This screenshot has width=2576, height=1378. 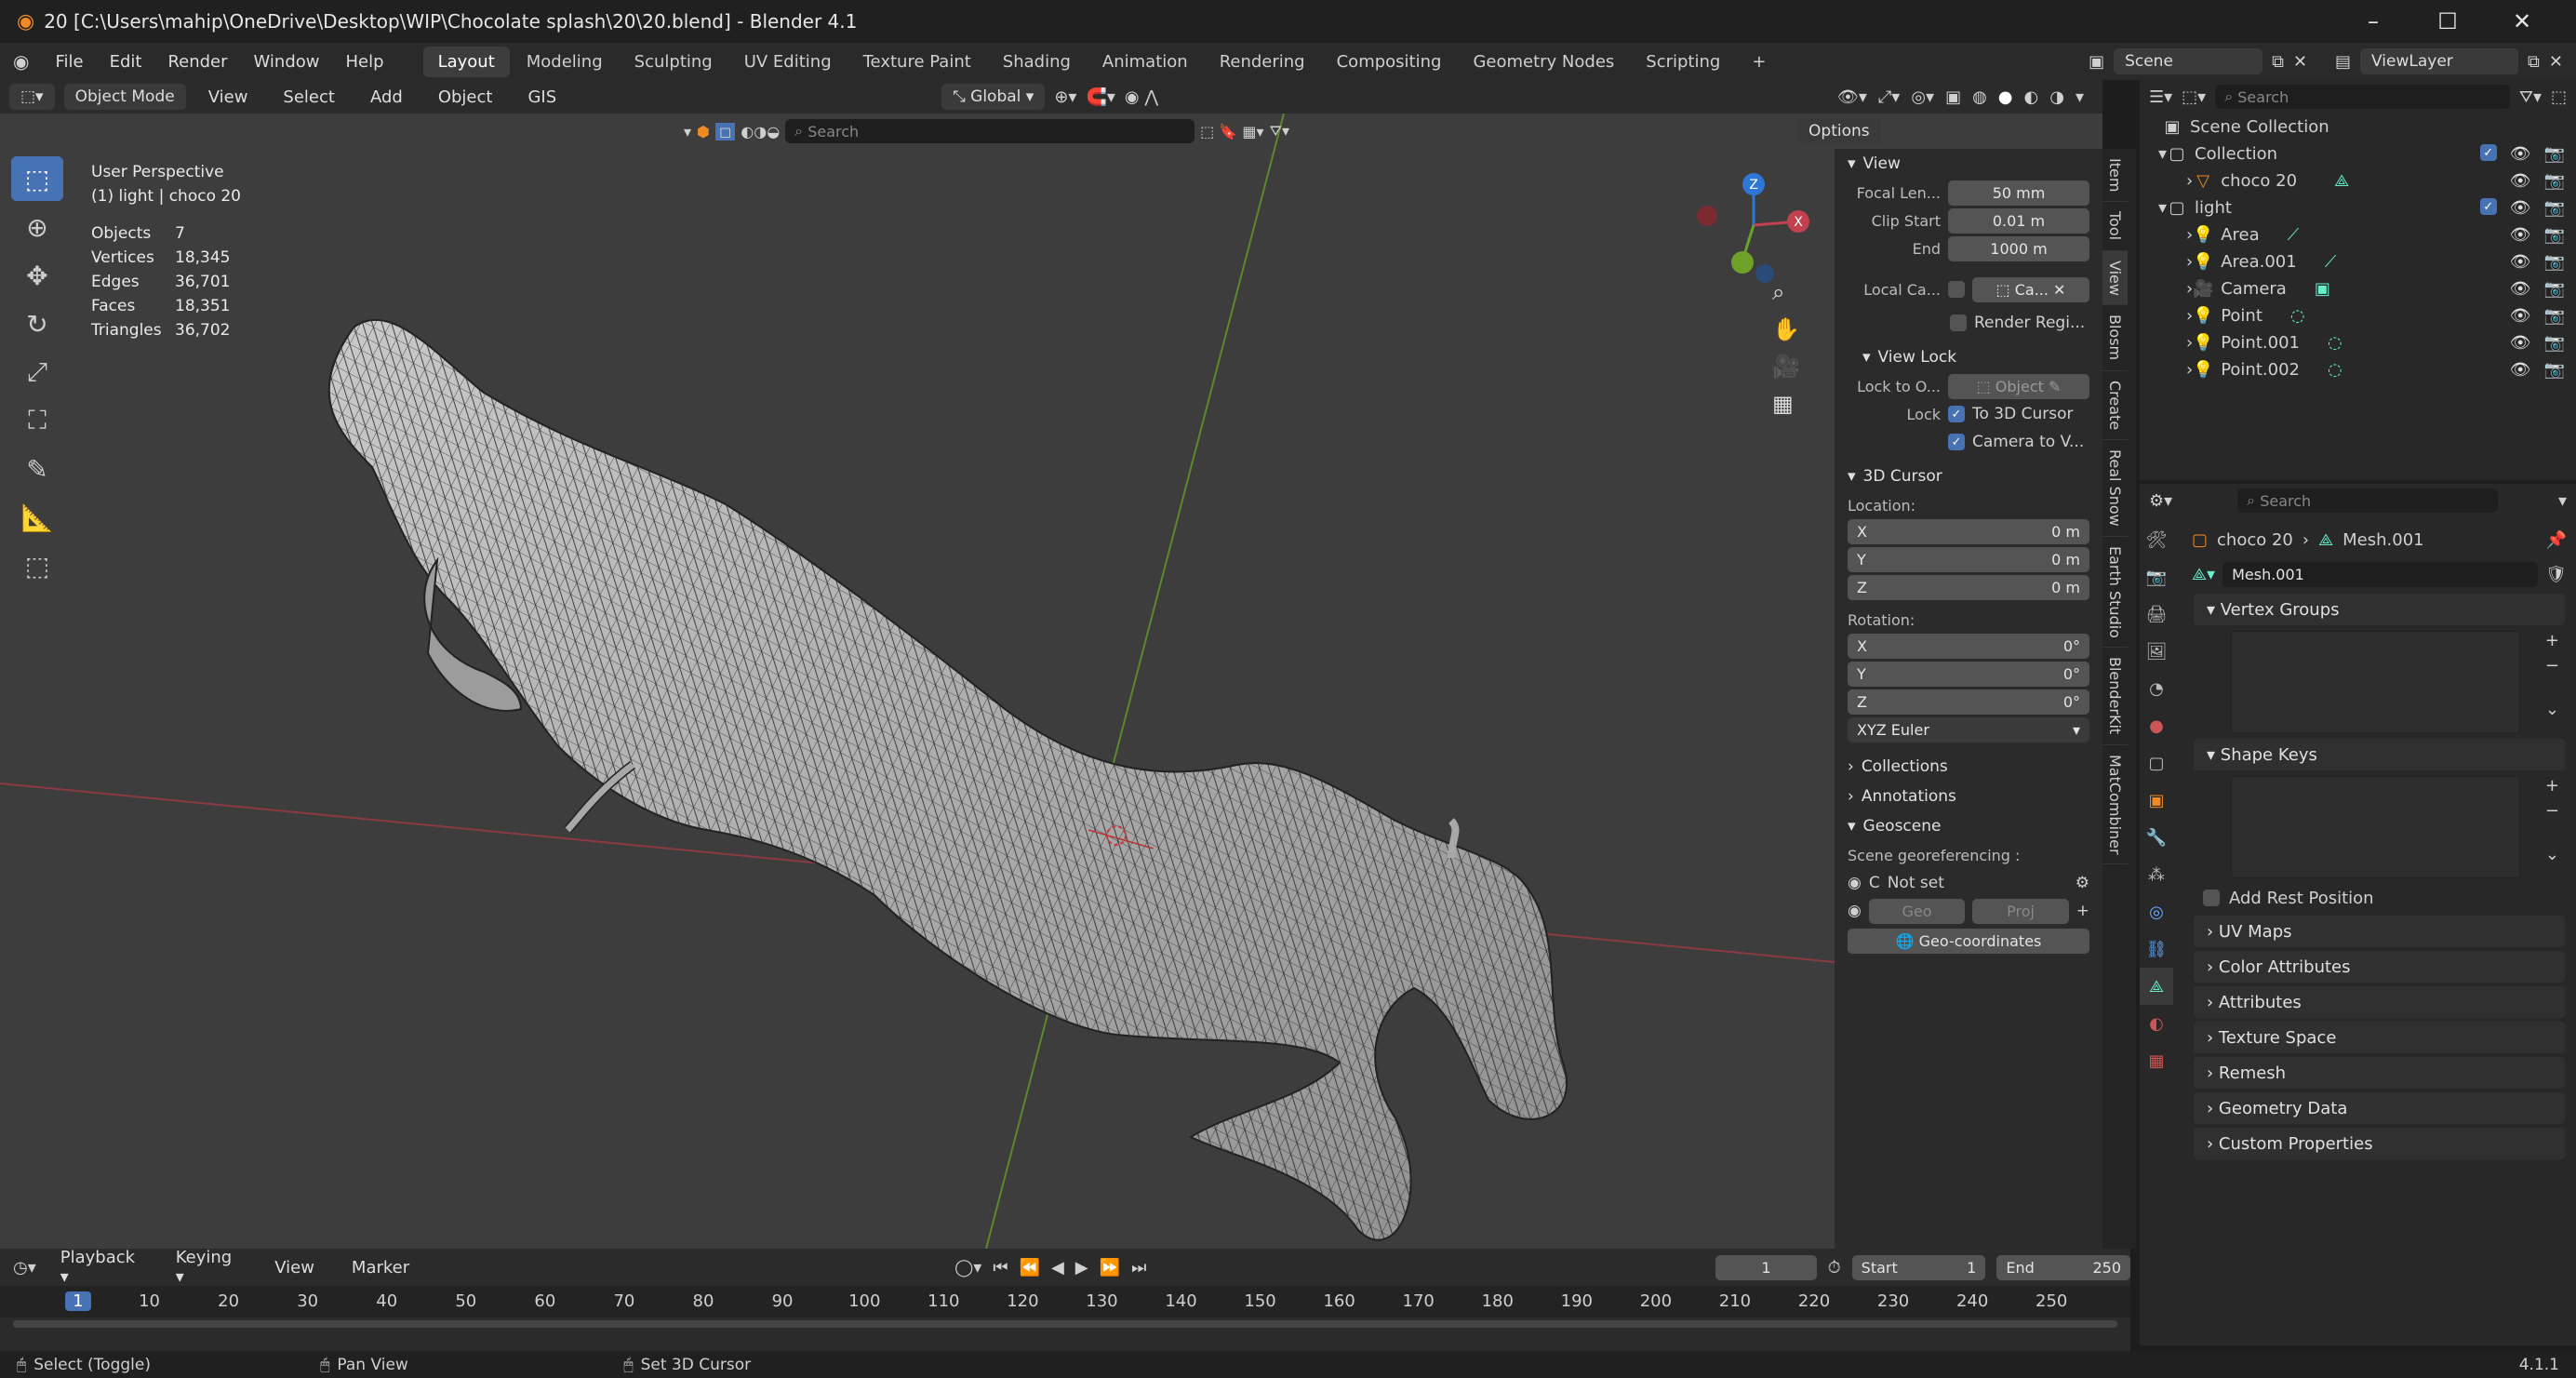 I want to click on timeline-menu-view: View, so click(x=294, y=1268).